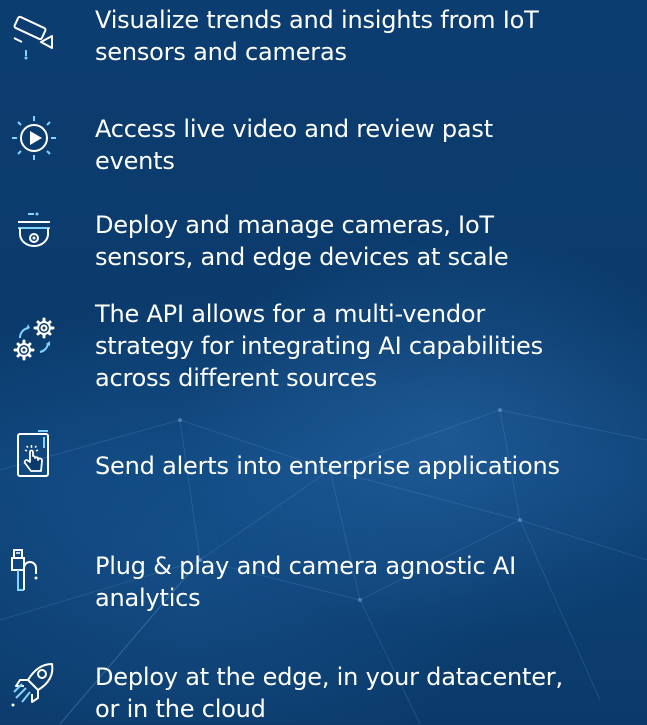 The width and height of the screenshot is (647, 725). I want to click on feature-text: Access live video and review past events, so click(294, 145).